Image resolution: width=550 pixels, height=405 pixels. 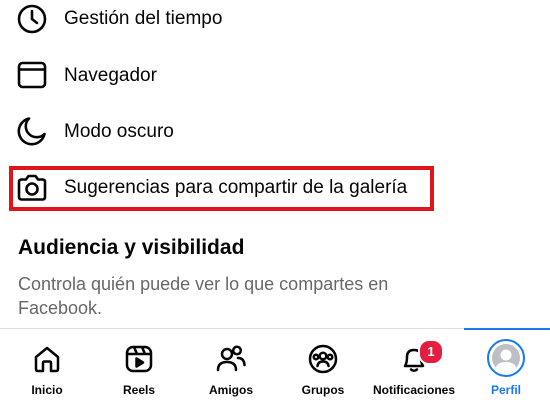 I want to click on section-title: Audiencia y visibilidad, so click(x=131, y=247).